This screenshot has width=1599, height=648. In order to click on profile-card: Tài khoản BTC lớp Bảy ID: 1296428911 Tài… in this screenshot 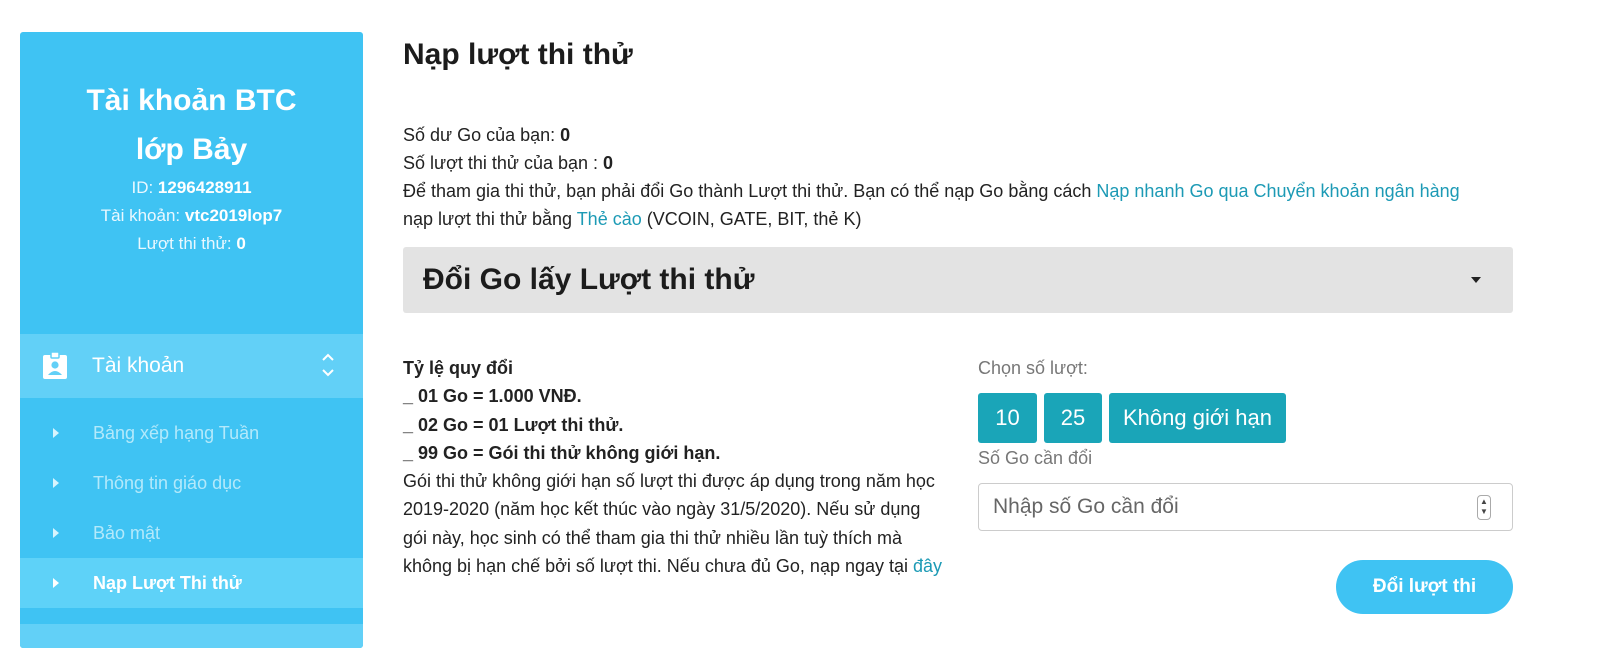, I will do `click(191, 145)`.